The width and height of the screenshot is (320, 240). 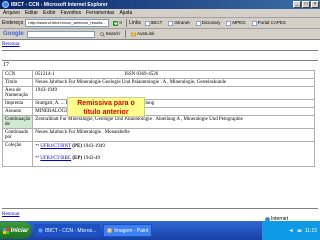 I want to click on menu-arquivo: Arquivo, so click(x=11, y=13).